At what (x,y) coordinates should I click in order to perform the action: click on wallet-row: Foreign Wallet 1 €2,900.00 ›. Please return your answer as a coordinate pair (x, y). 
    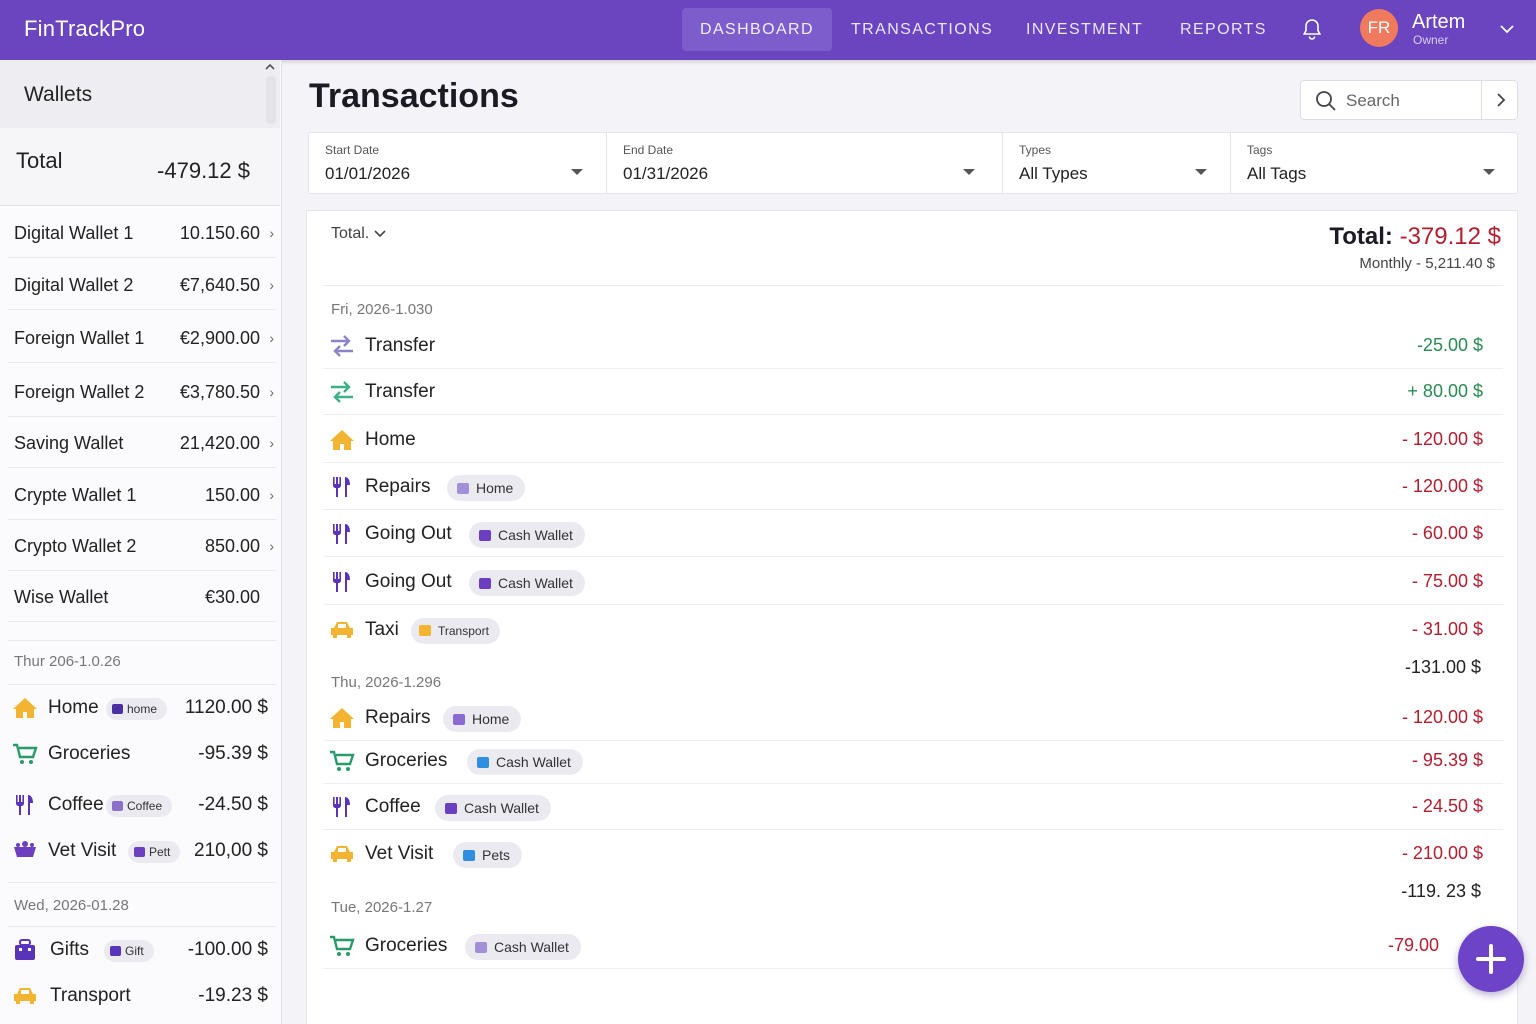
    Looking at the image, I should click on (142, 338).